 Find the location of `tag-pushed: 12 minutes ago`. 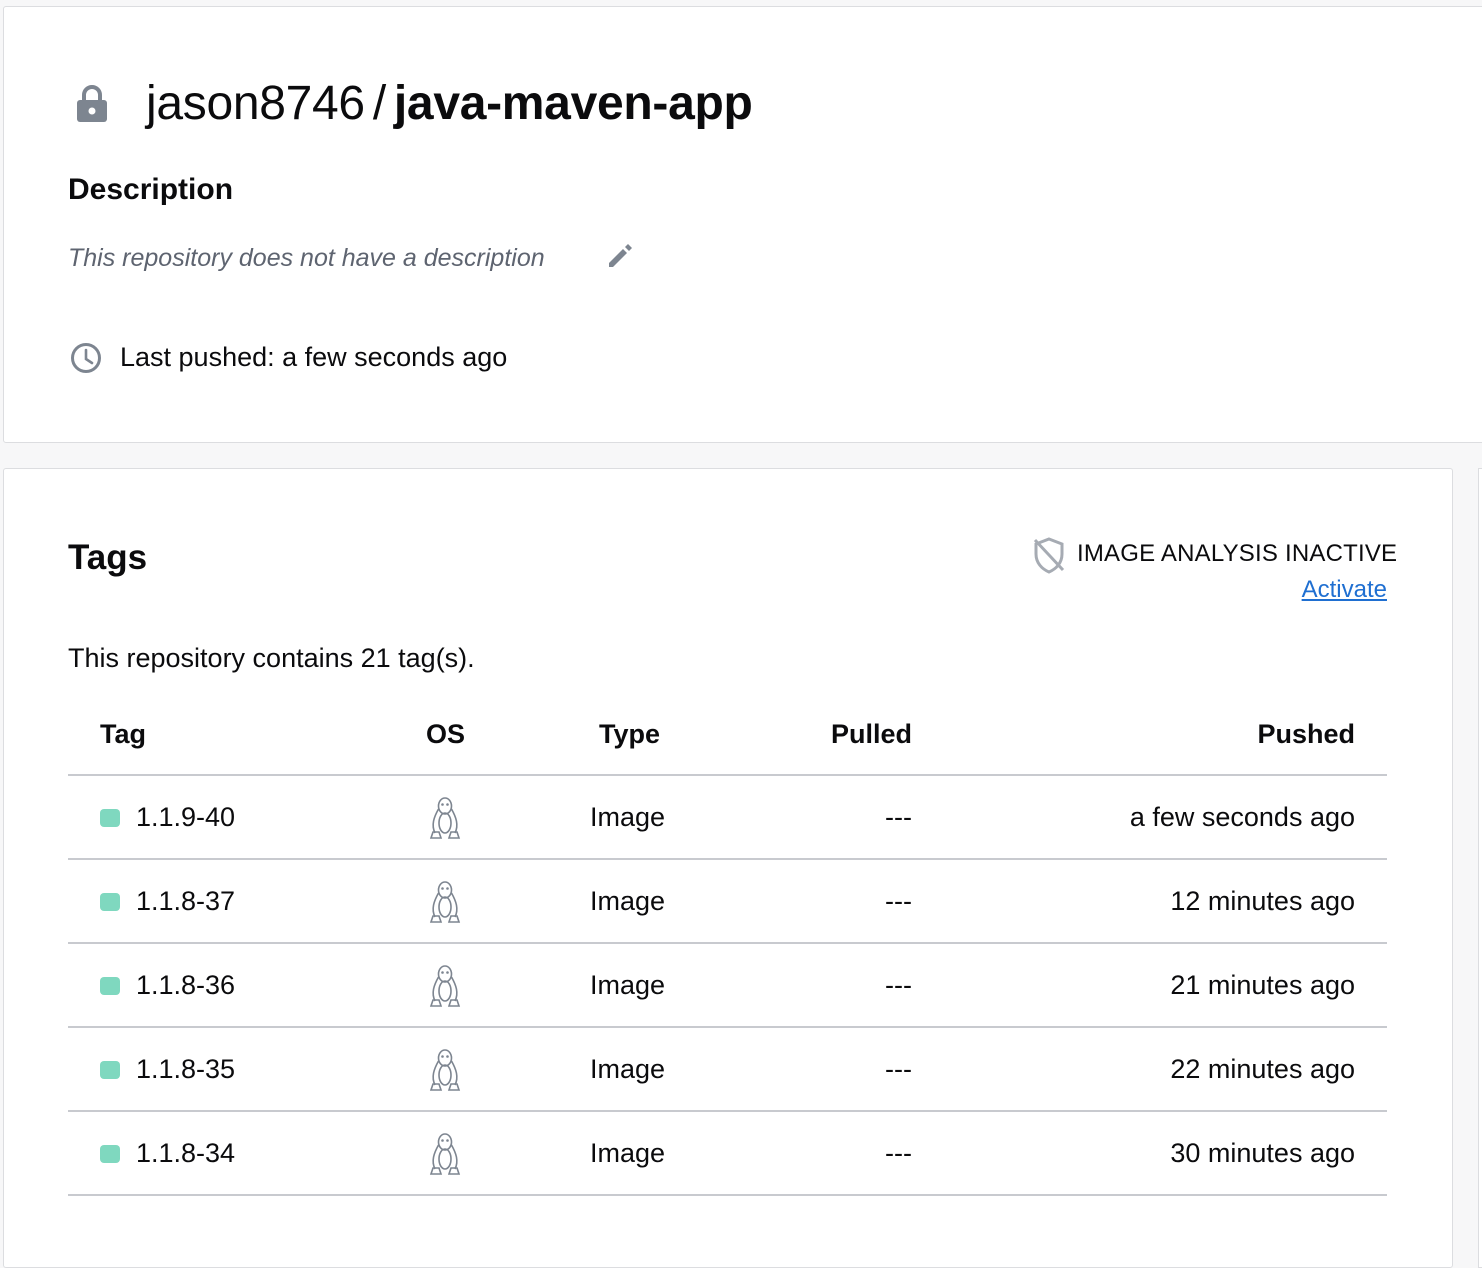

tag-pushed: 12 minutes ago is located at coordinates (1262, 901).